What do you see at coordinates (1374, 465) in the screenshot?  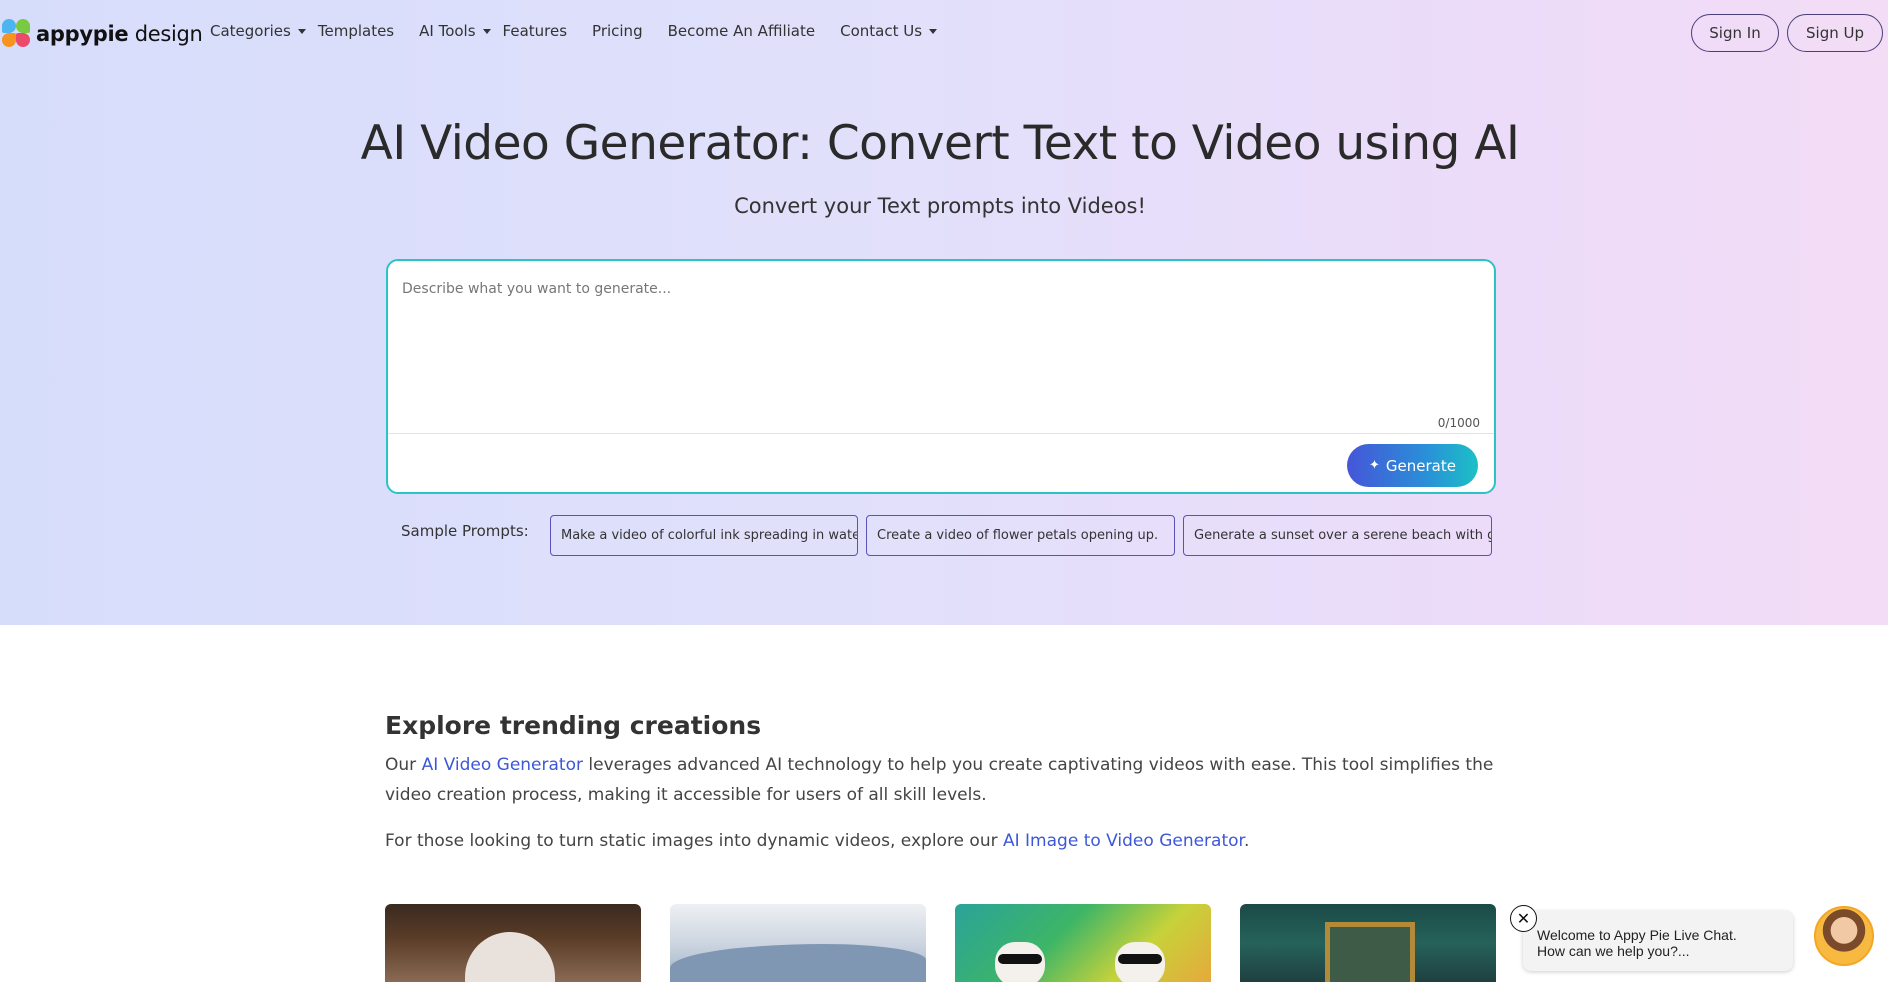 I see `sparkle-icon: ✦` at bounding box center [1374, 465].